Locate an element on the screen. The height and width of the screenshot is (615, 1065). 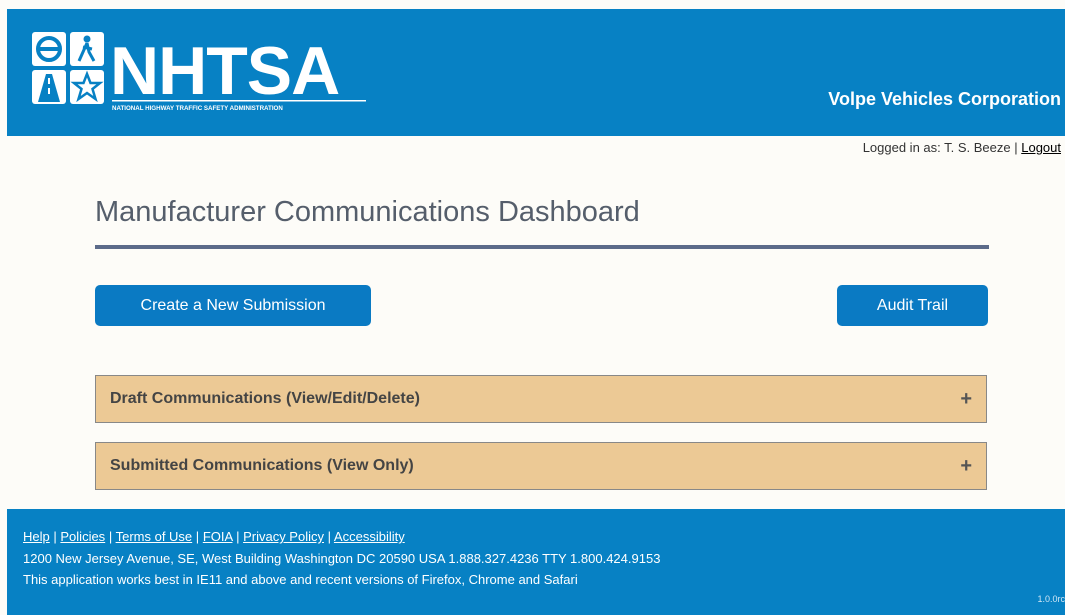
pedestrian-icon is located at coordinates (87, 49).